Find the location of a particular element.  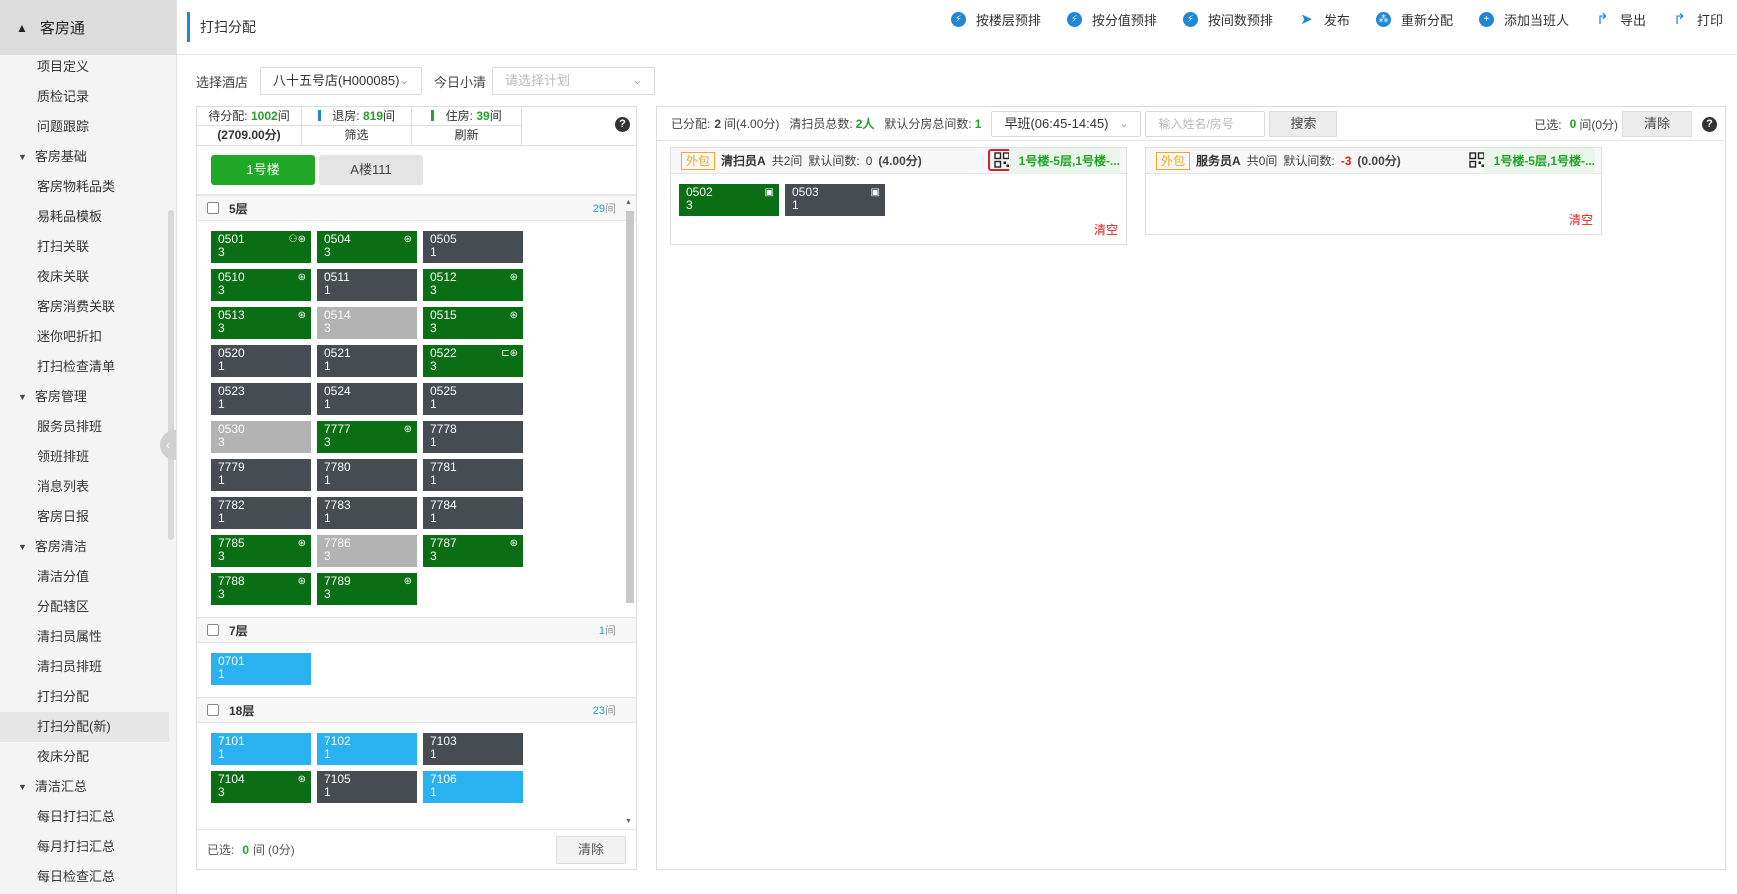

scroll-thumb is located at coordinates (630, 407).